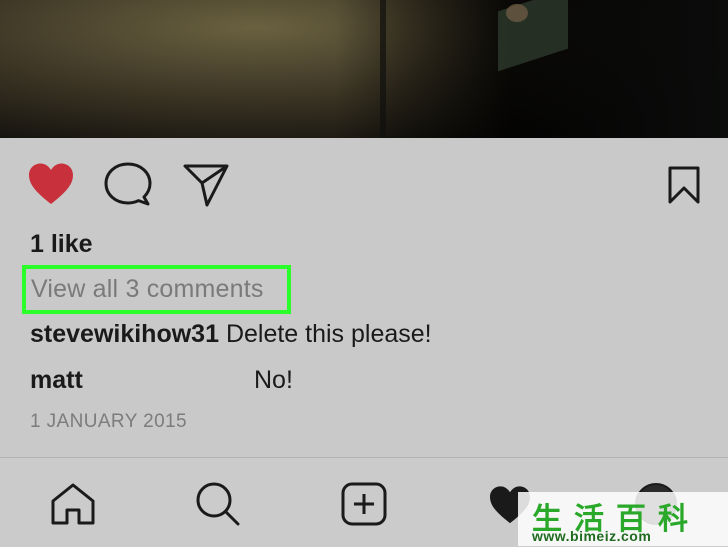  I want to click on watermark: 生活百科 www.bimeiz.com, so click(623, 519).